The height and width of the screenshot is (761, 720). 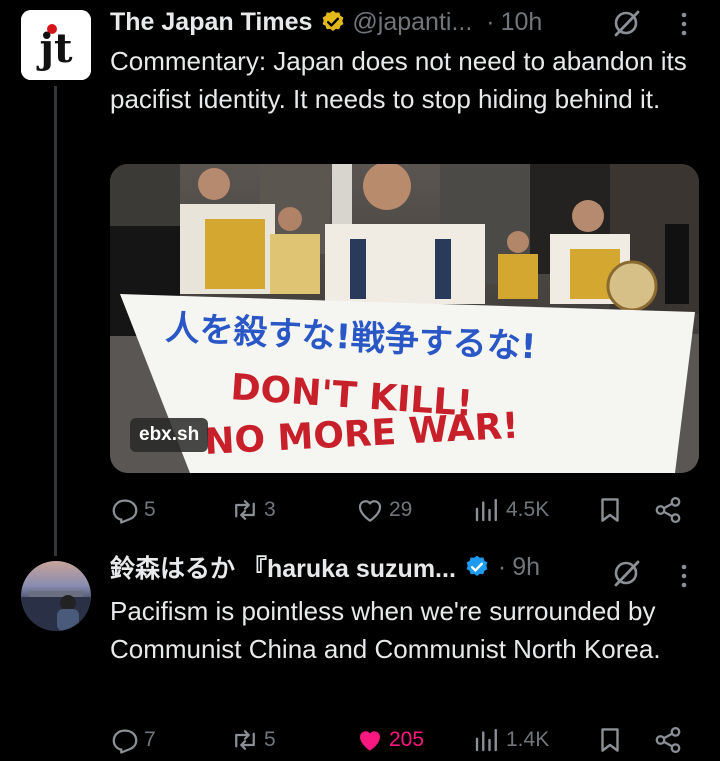 What do you see at coordinates (370, 741) in the screenshot?
I see `heart-filled-icon` at bounding box center [370, 741].